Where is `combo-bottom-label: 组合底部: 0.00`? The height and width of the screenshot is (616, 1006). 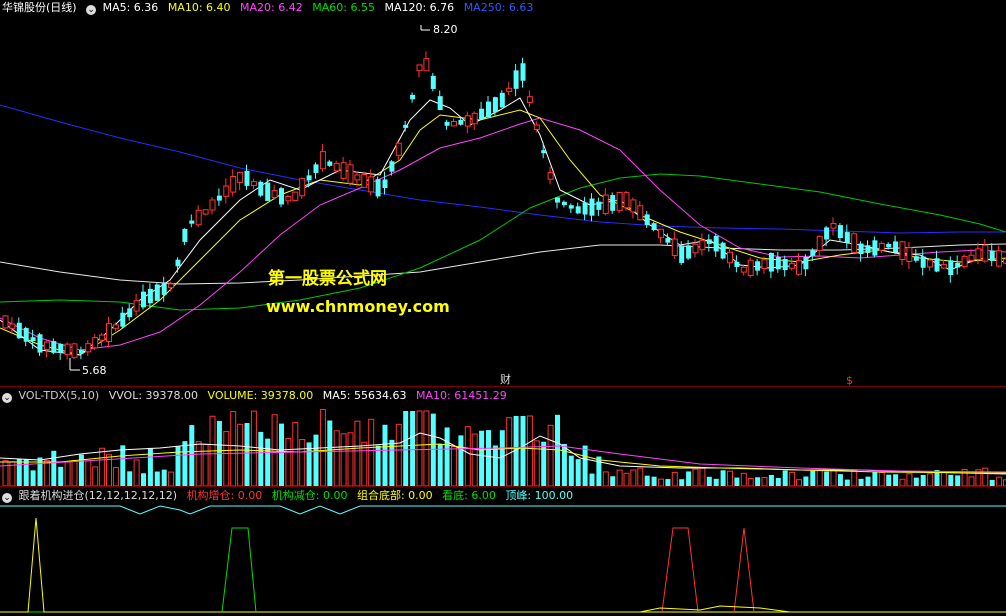 combo-bottom-label: 组合底部: 0.00 is located at coordinates (394, 495).